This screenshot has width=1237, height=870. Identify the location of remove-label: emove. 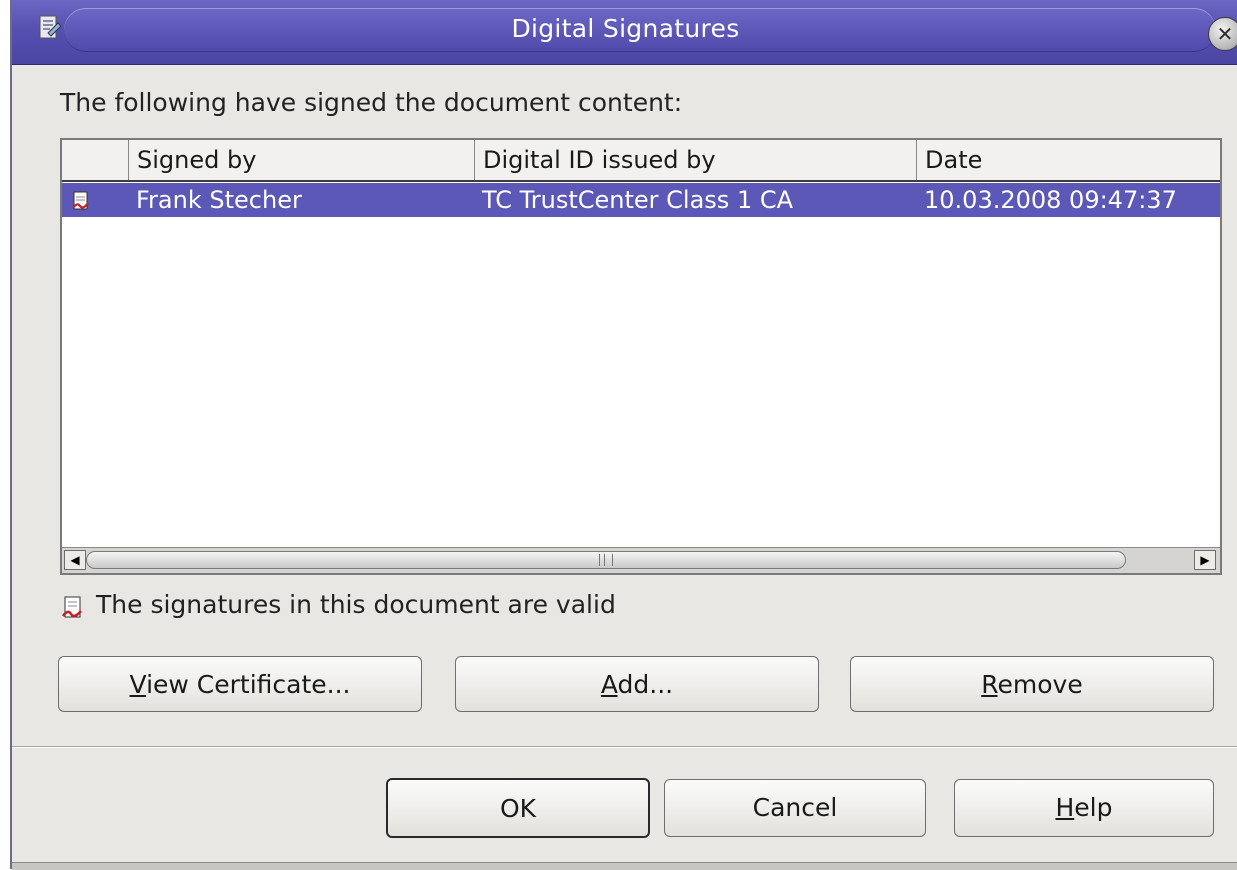
(1040, 684).